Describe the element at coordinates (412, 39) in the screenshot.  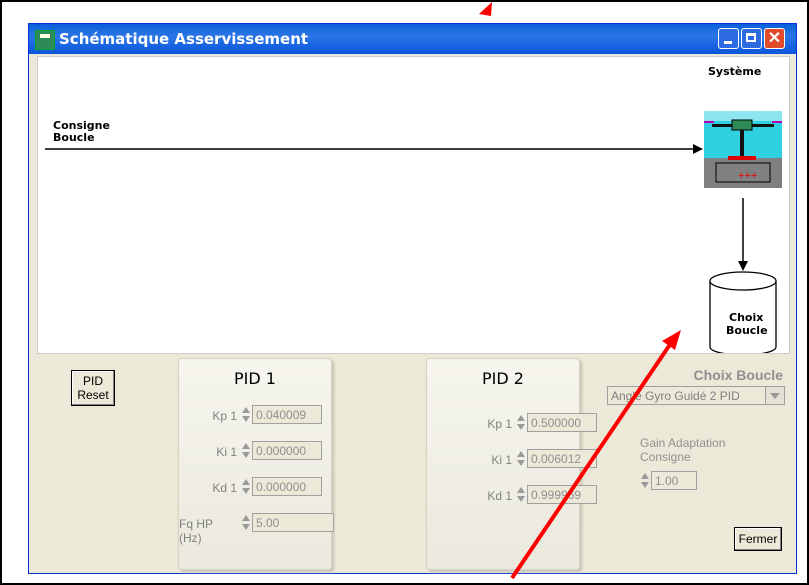
I see `title-bar: Schématique Asservissement ✕` at that location.